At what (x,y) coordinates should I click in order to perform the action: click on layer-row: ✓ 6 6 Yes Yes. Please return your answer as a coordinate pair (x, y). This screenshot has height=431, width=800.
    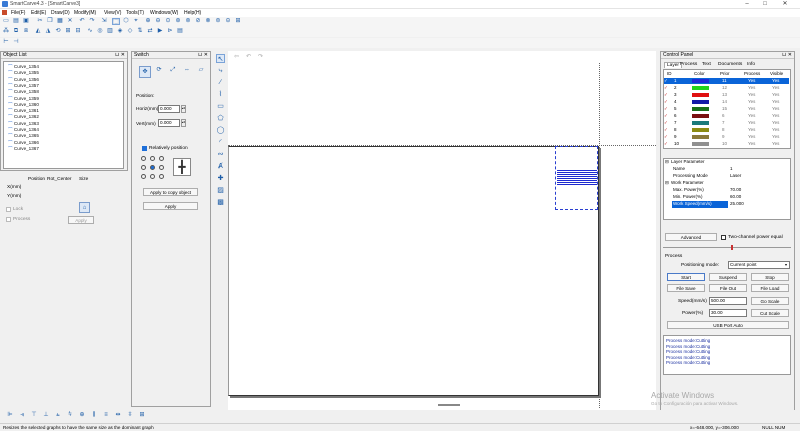
    Looking at the image, I should click on (726, 116).